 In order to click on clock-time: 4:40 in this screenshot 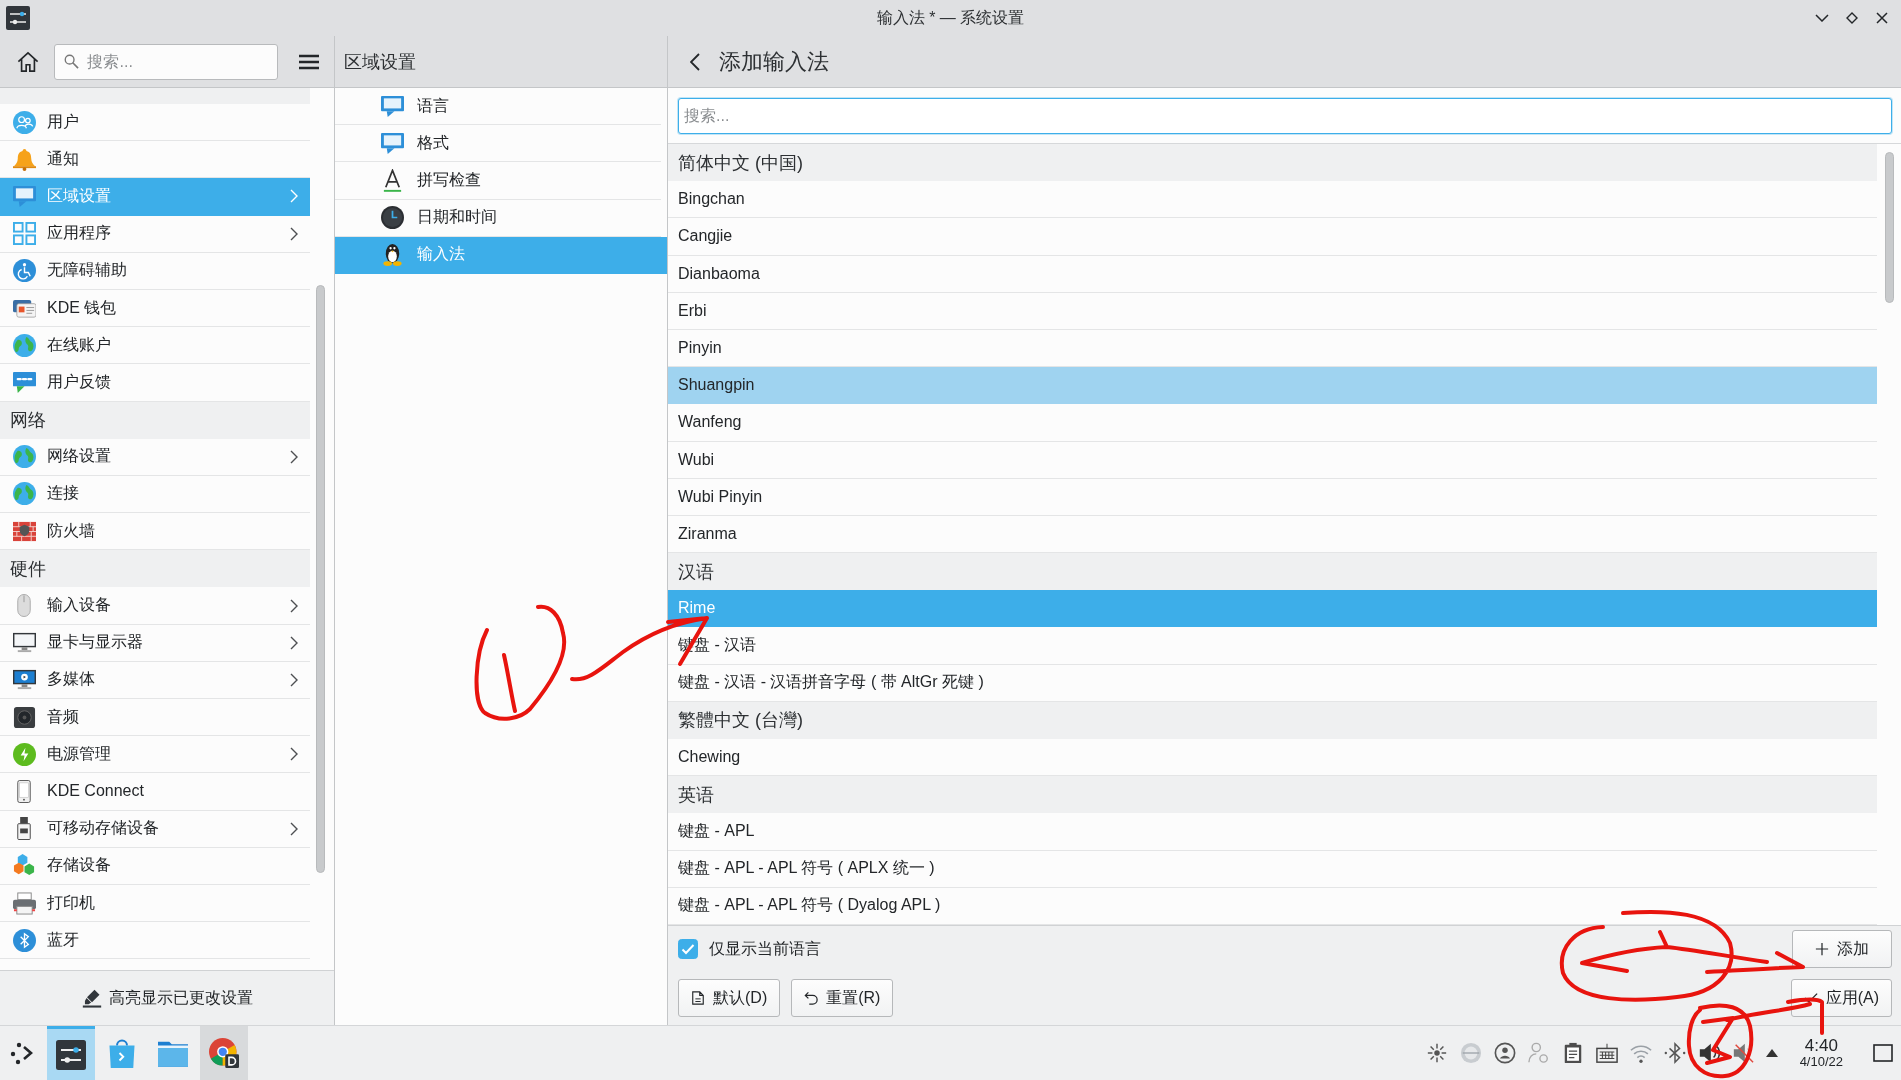, I will do `click(1821, 1046)`.